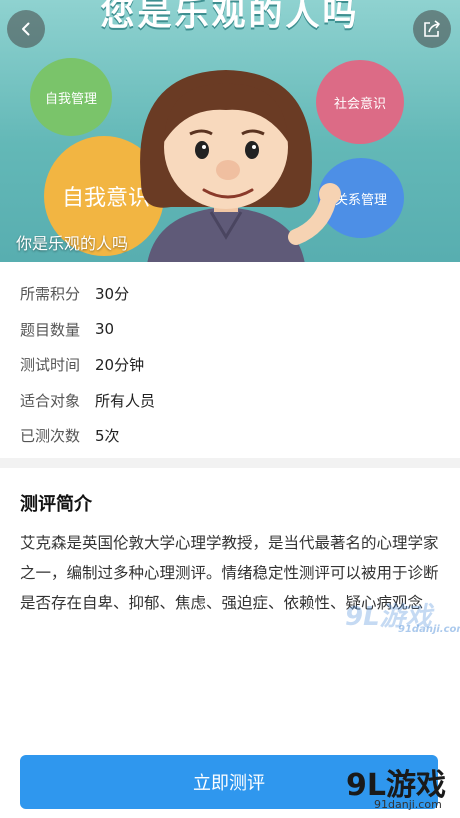 This screenshot has height=818, width=460. Describe the element at coordinates (230, 294) in the screenshot. I see `info-row-points: 所需积分 30分` at that location.